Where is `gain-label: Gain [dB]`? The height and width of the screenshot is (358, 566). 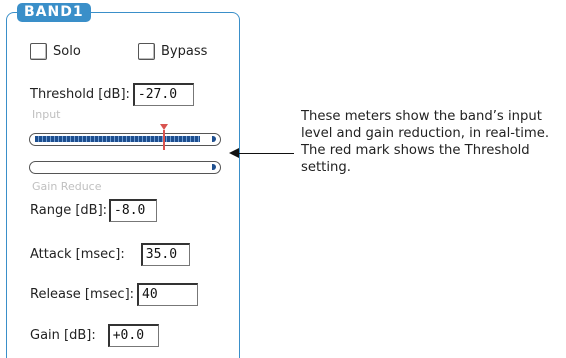
gain-label: Gain [dB] is located at coordinates (61, 335).